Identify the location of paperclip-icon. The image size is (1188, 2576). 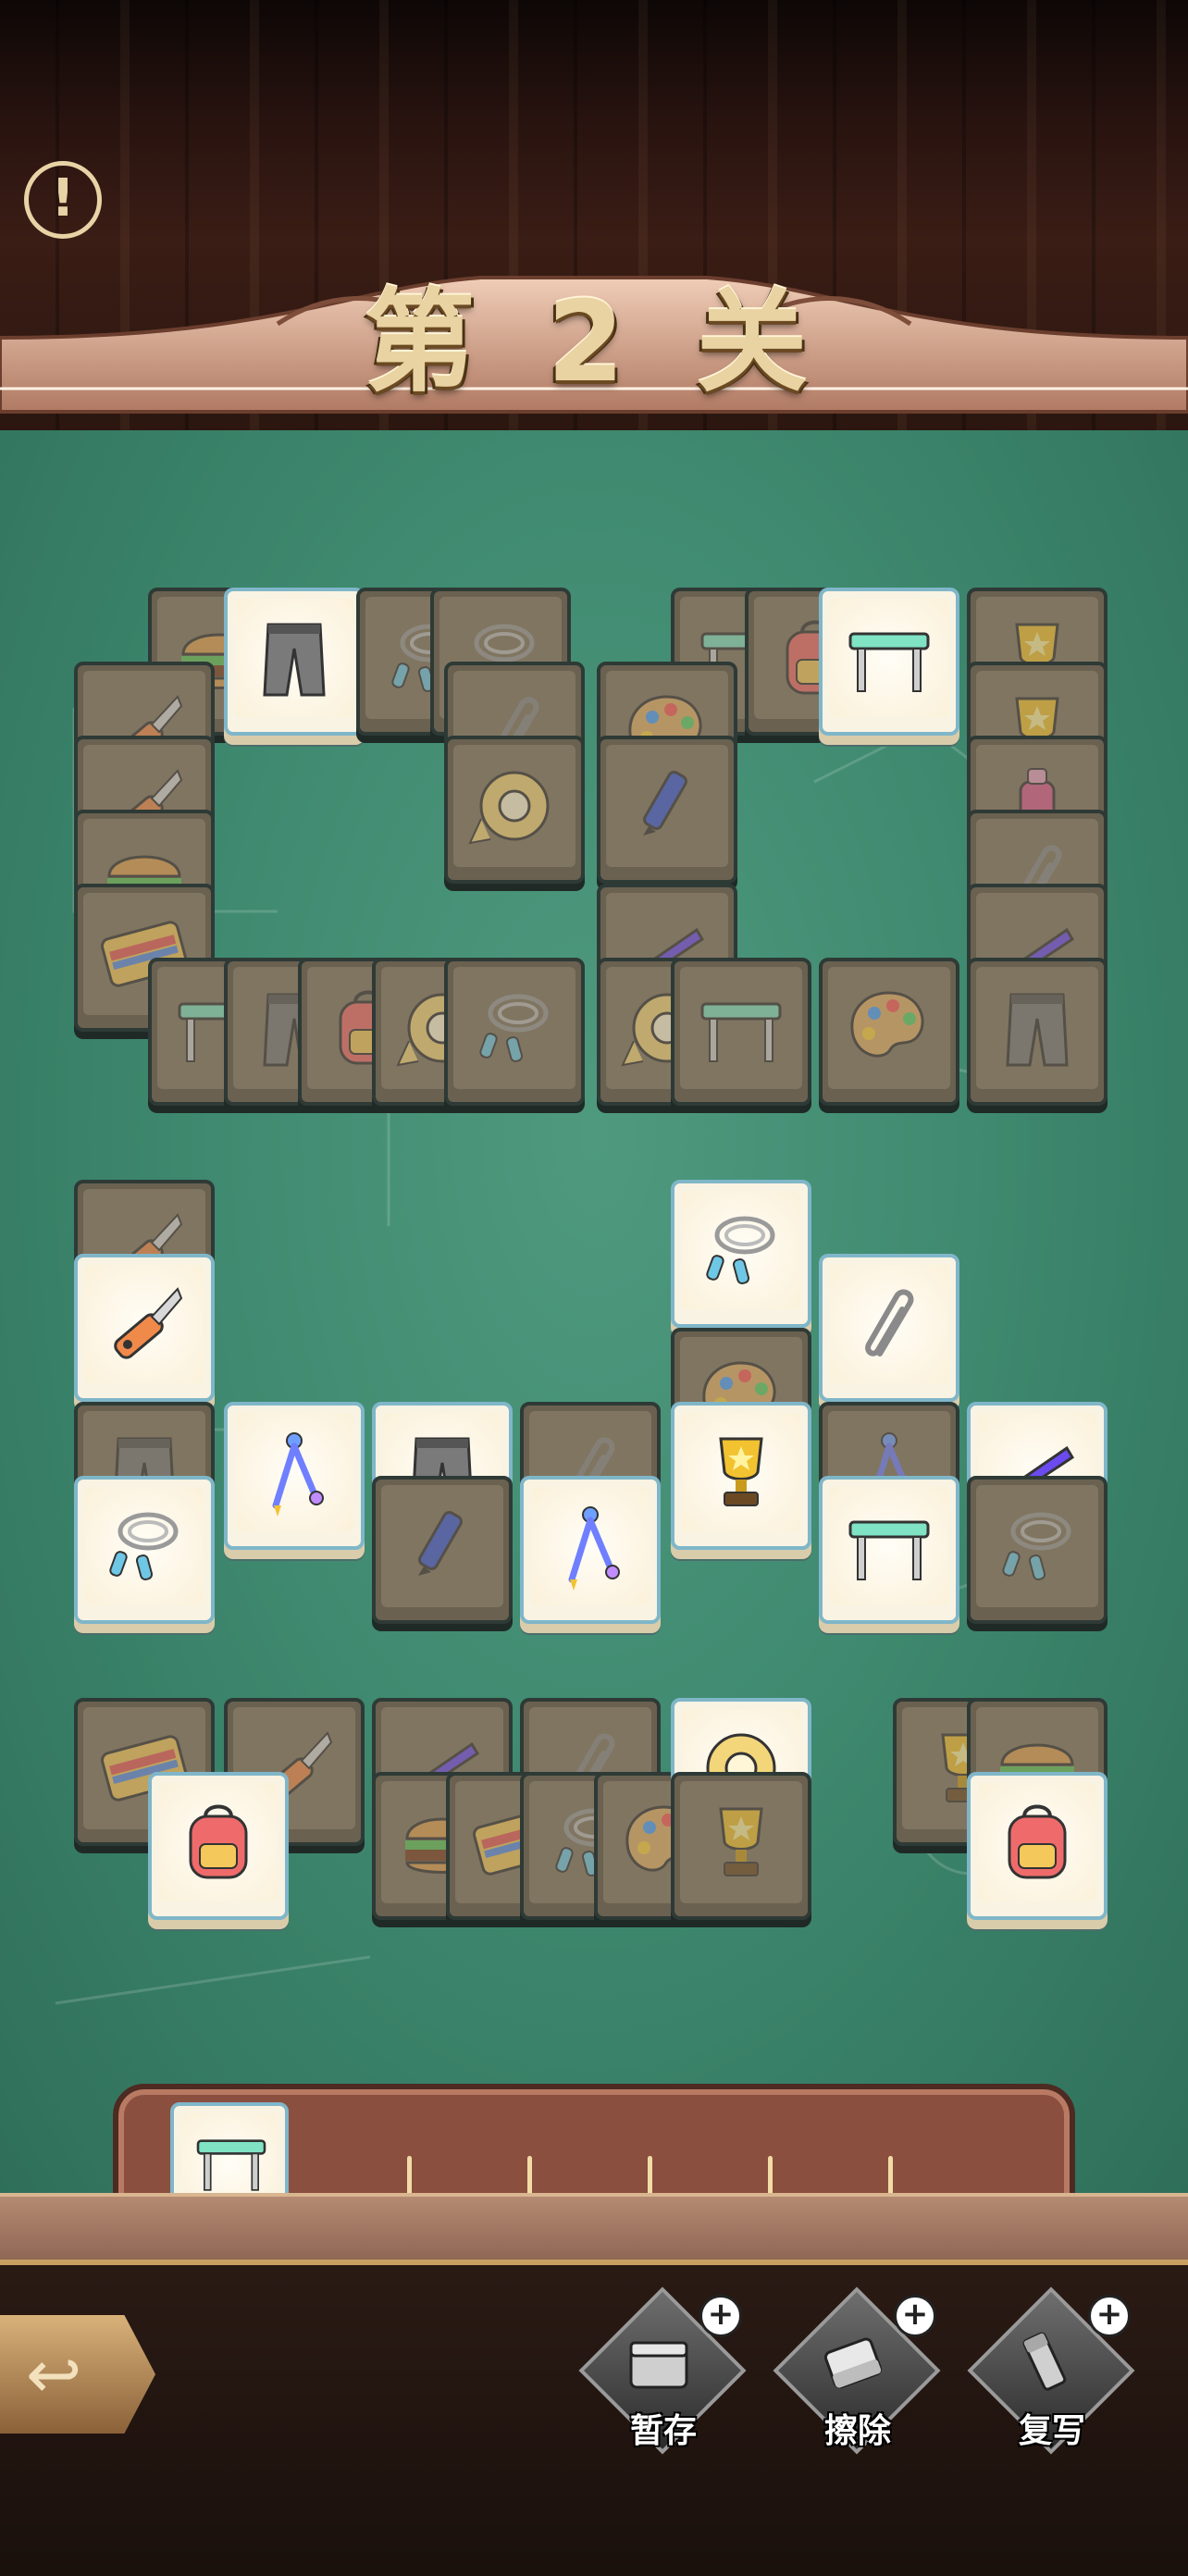
(890, 1323).